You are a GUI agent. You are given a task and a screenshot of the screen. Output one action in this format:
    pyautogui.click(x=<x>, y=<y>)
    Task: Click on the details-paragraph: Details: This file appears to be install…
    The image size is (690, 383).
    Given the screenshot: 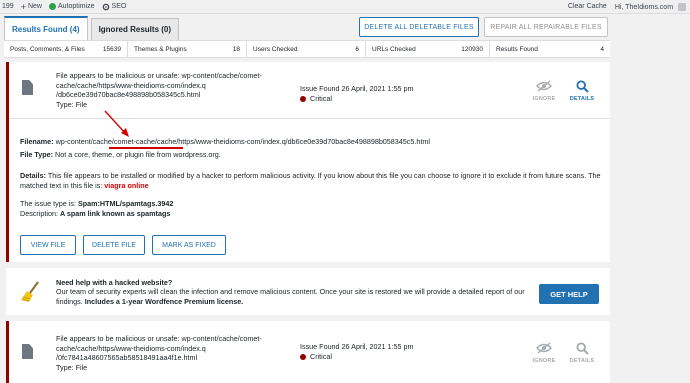 What is the action you would take?
    pyautogui.click(x=315, y=180)
    